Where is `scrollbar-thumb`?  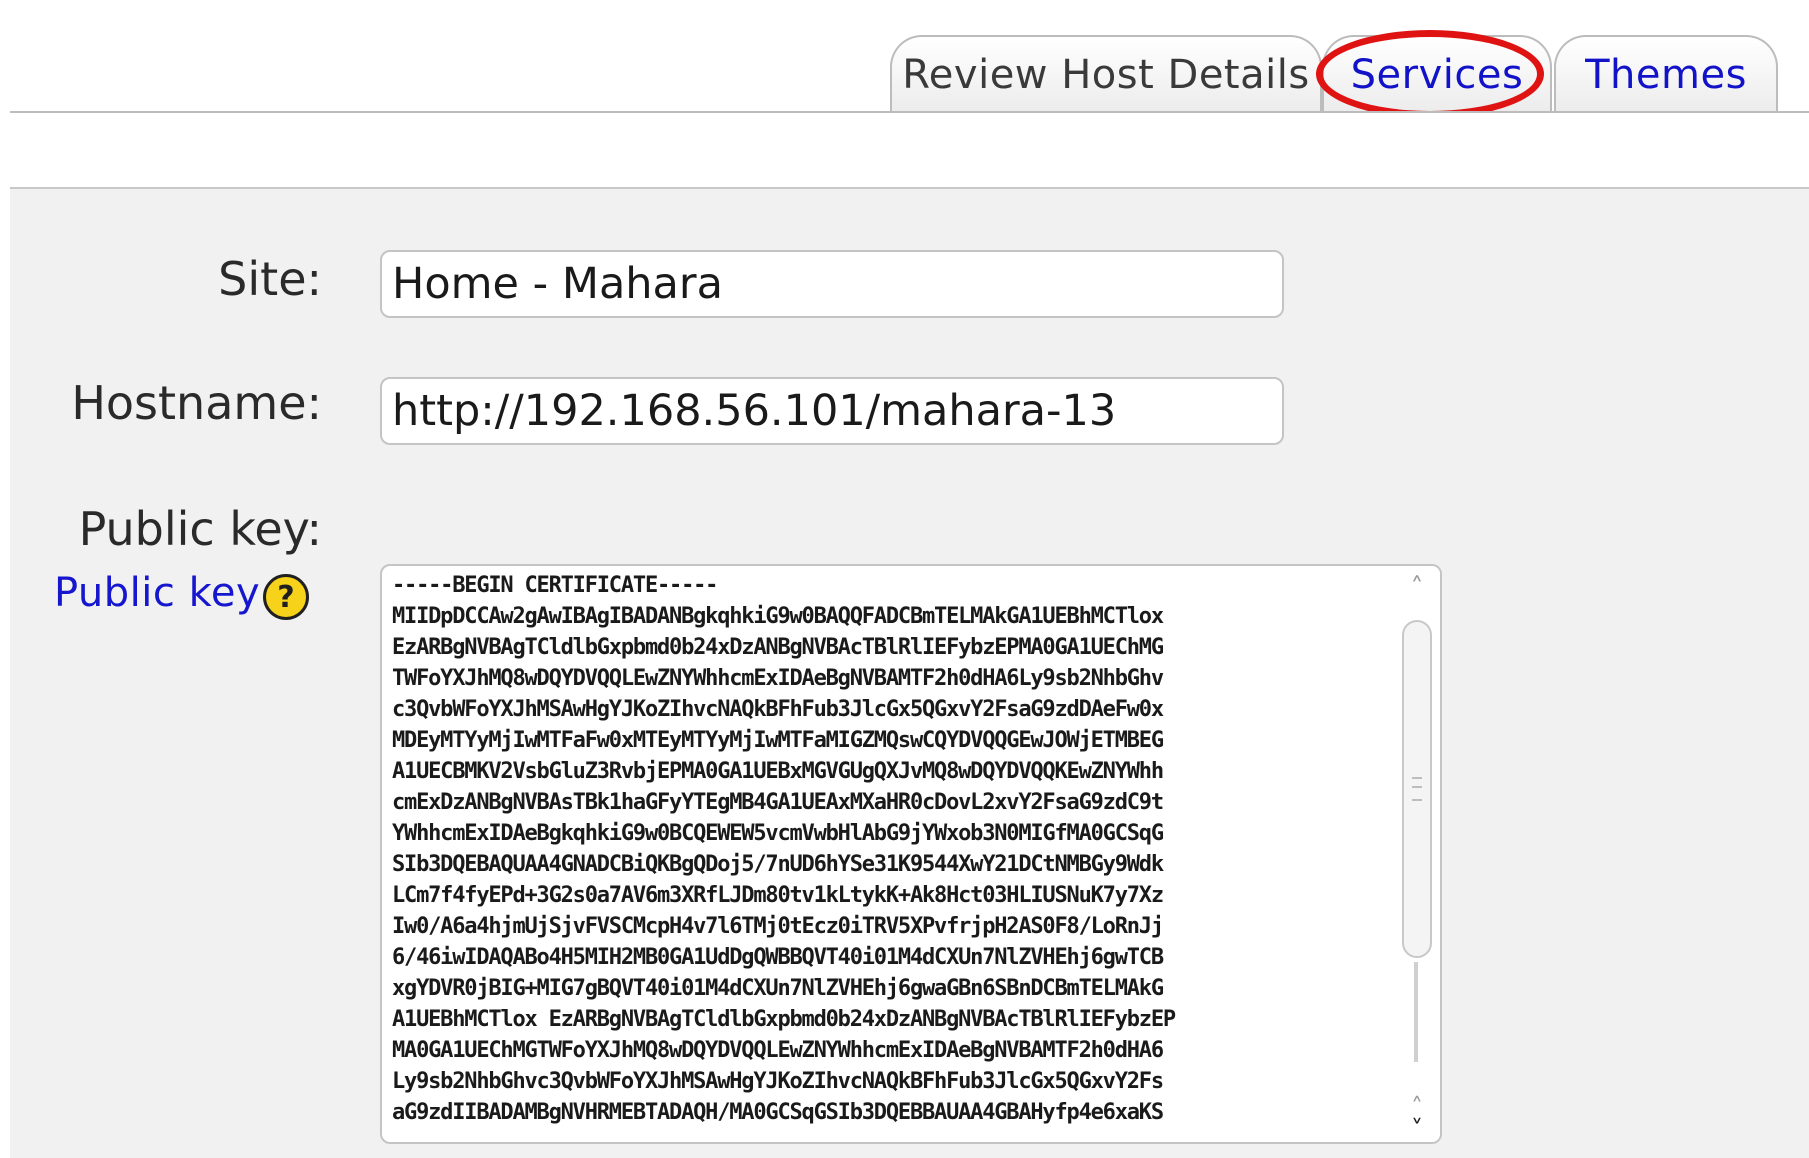 scrollbar-thumb is located at coordinates (1417, 789).